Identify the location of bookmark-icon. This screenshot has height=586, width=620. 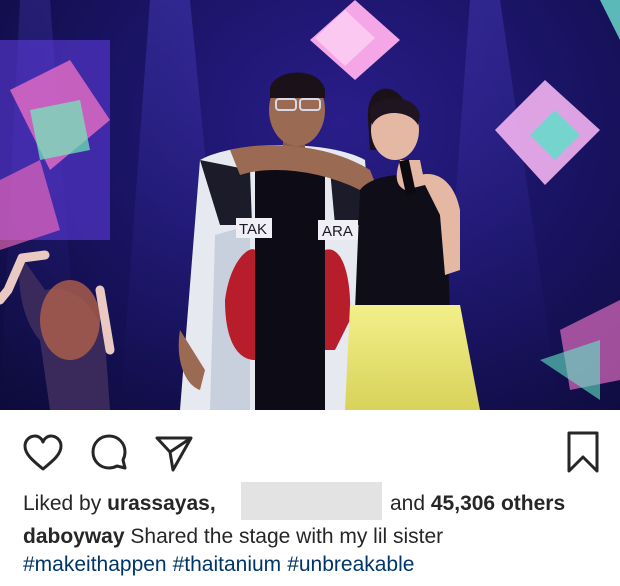
(583, 454).